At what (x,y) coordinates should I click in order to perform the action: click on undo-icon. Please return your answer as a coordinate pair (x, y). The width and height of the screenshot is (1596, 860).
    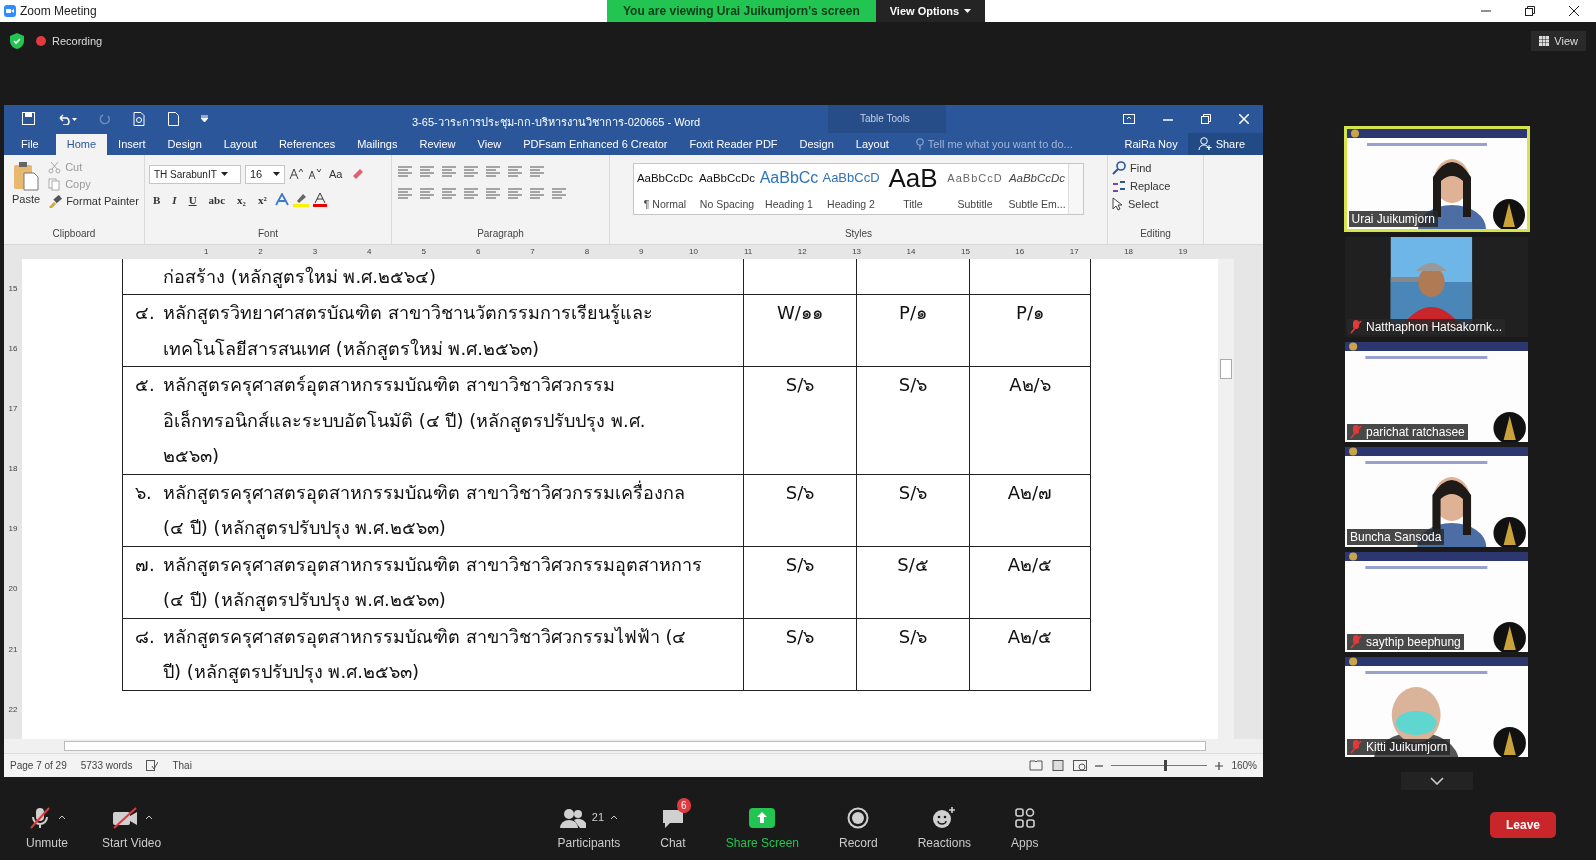
    Looking at the image, I should click on (67, 118).